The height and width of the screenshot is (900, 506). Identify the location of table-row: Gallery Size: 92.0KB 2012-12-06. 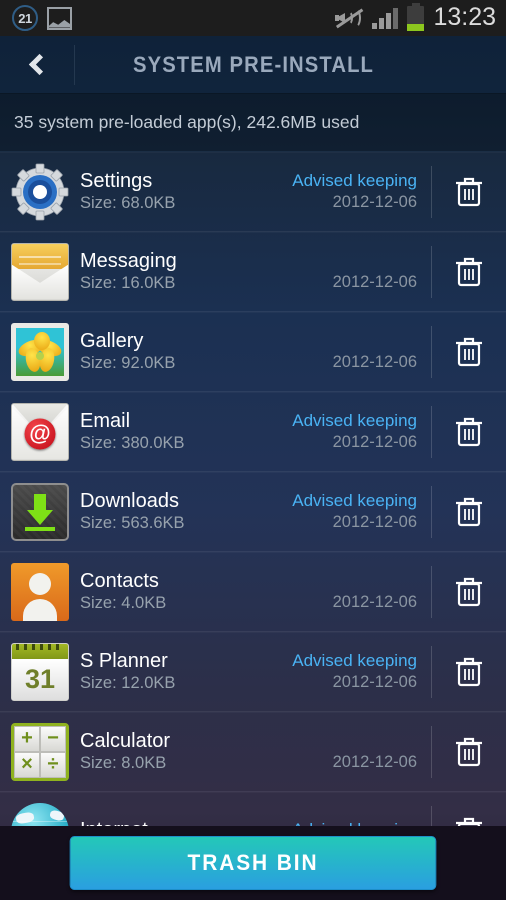
(253, 352).